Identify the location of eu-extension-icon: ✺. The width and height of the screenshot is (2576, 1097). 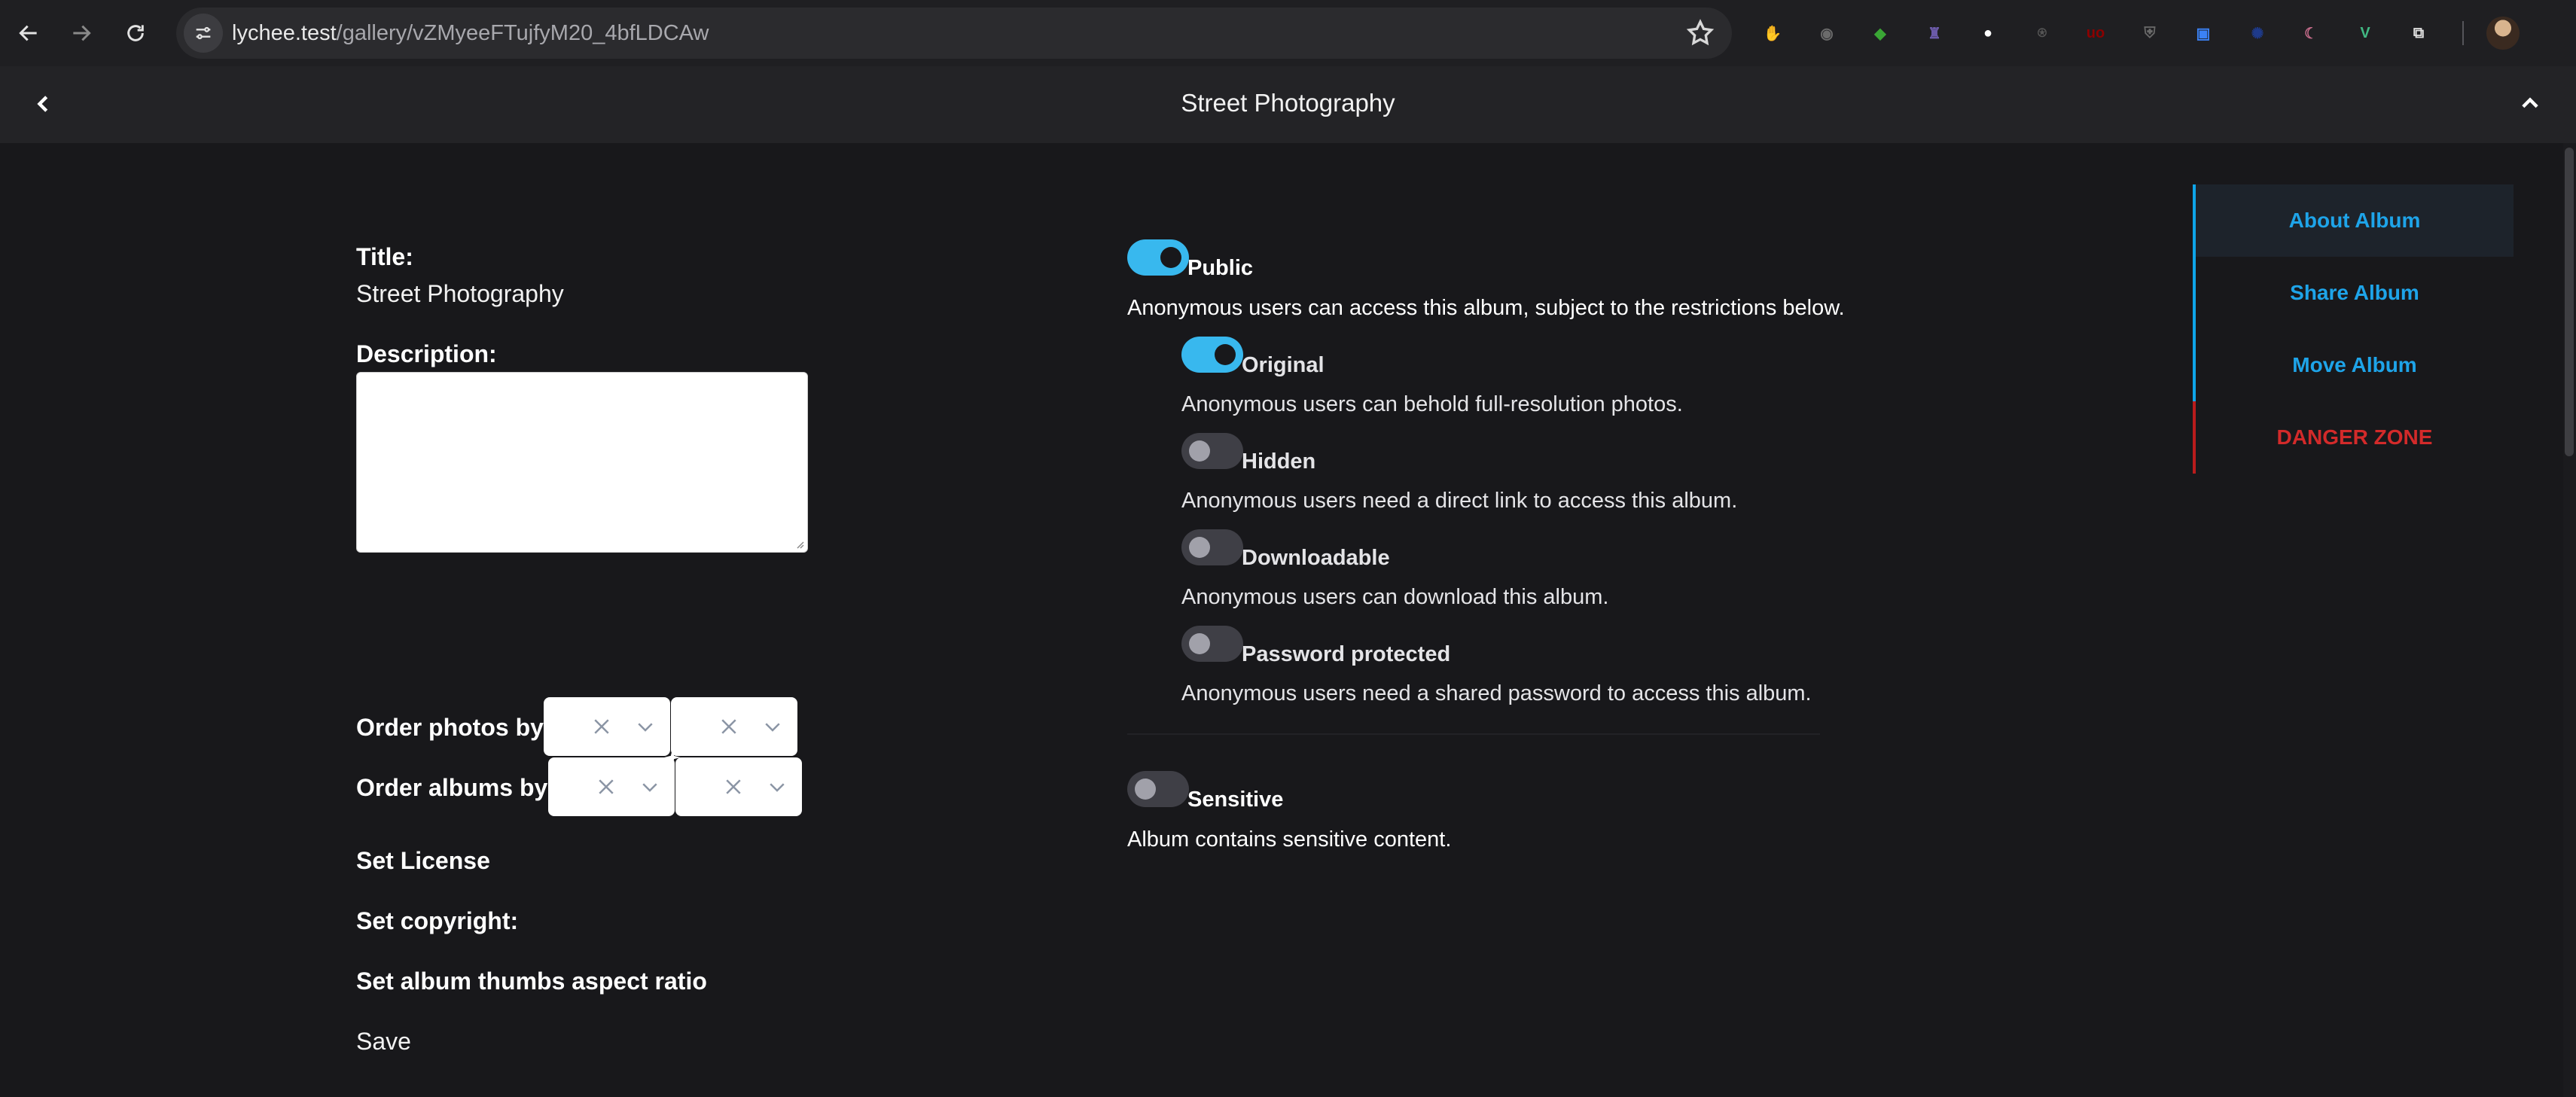
(2257, 33).